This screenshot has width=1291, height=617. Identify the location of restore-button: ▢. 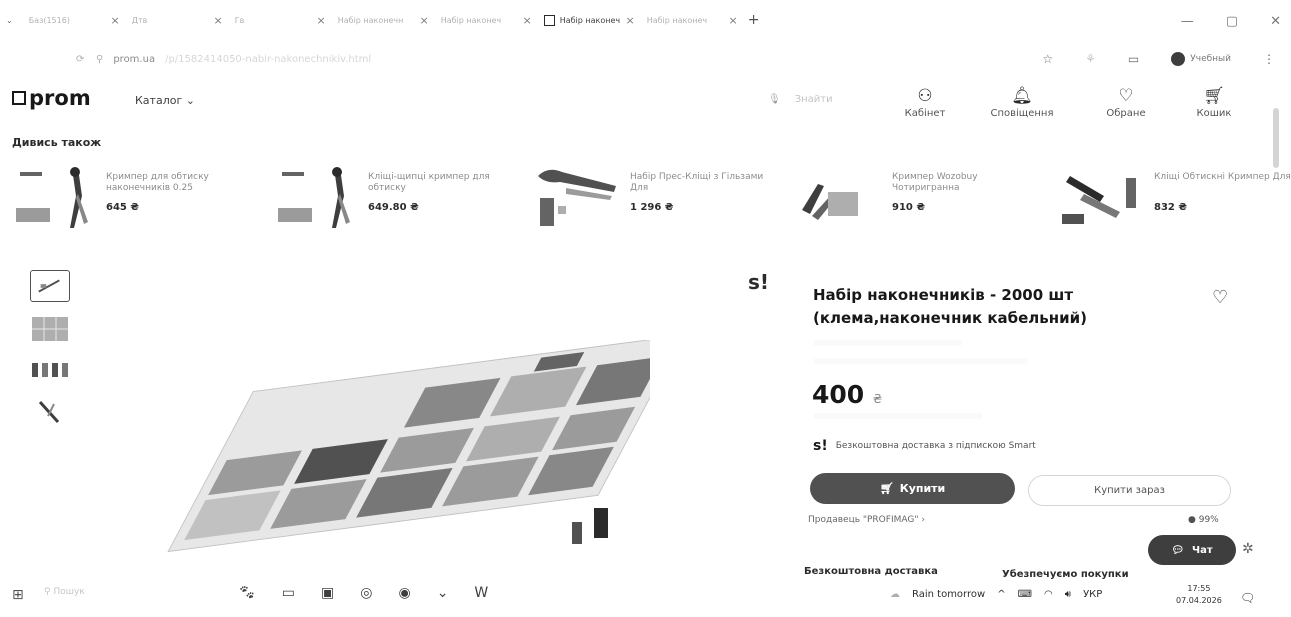
(1232, 21).